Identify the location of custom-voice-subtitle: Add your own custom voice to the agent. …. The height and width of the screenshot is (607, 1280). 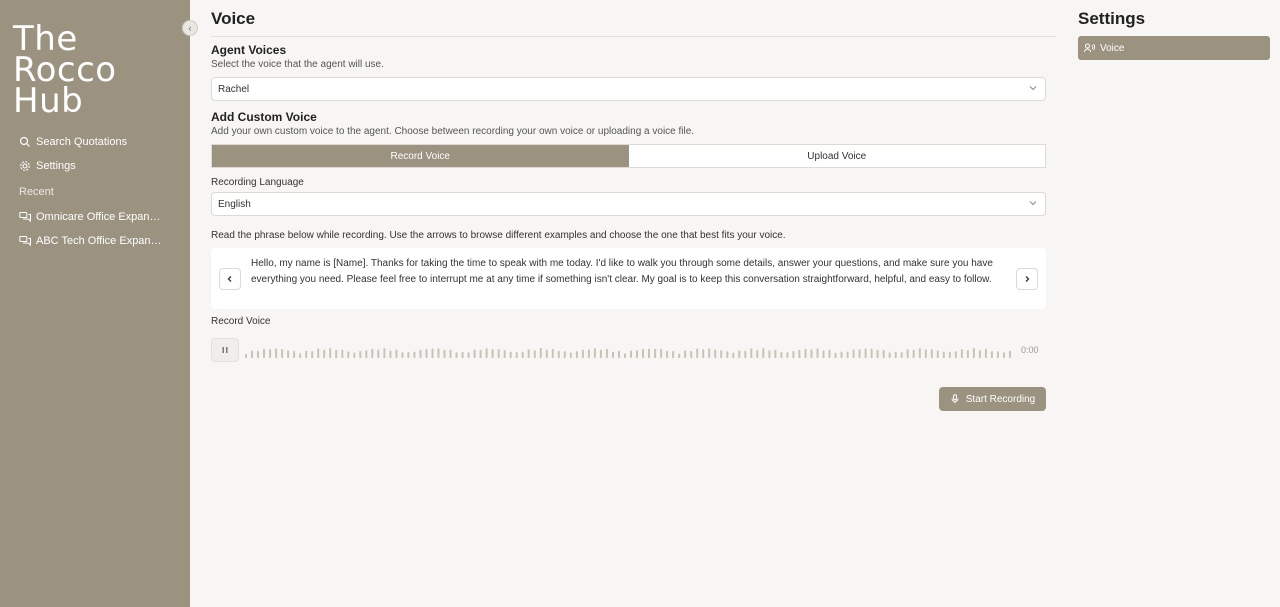
(453, 131).